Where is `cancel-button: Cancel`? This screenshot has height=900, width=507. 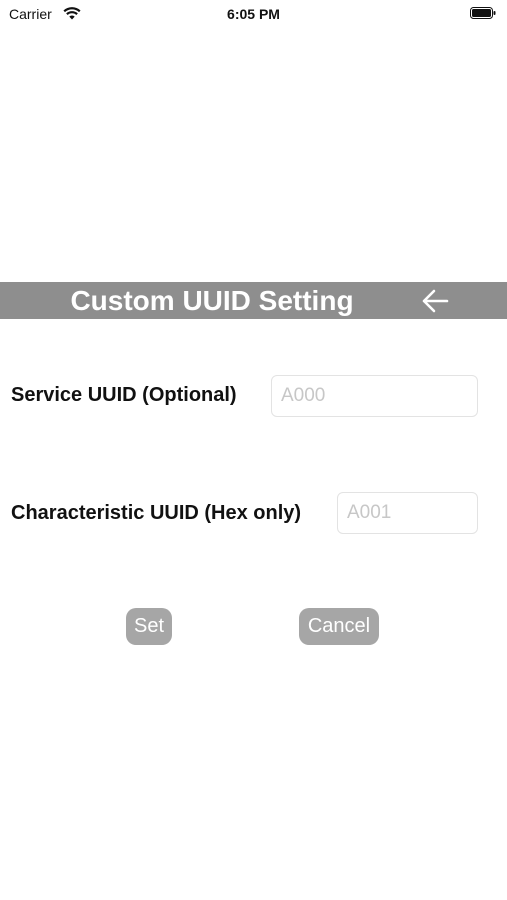
cancel-button: Cancel is located at coordinates (339, 626).